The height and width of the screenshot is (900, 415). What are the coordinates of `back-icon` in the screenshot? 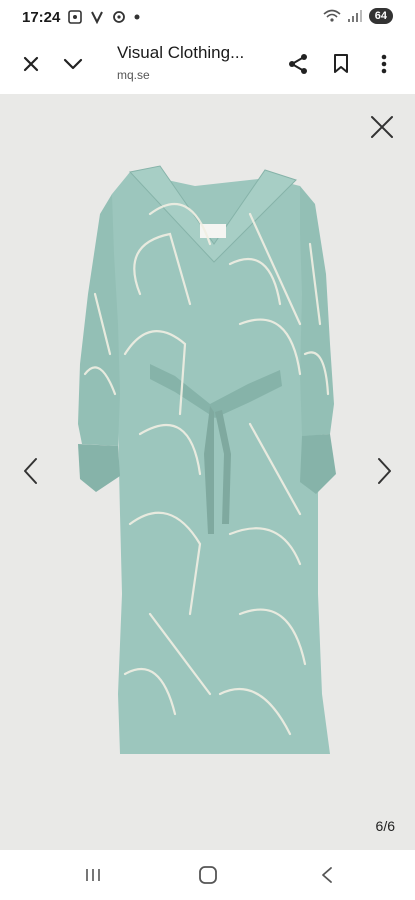 It's located at (327, 875).